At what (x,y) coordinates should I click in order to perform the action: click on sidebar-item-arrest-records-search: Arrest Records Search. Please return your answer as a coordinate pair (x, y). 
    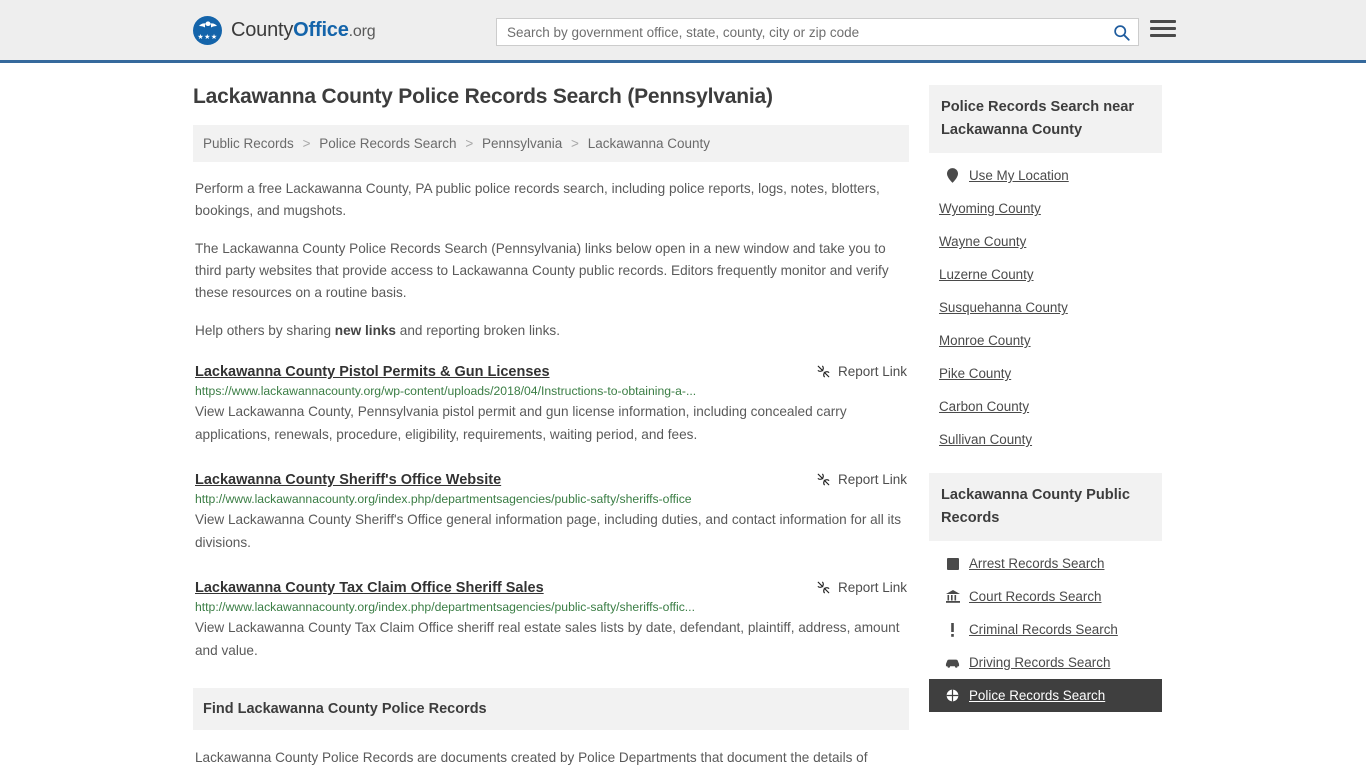
    Looking at the image, I should click on (1050, 563).